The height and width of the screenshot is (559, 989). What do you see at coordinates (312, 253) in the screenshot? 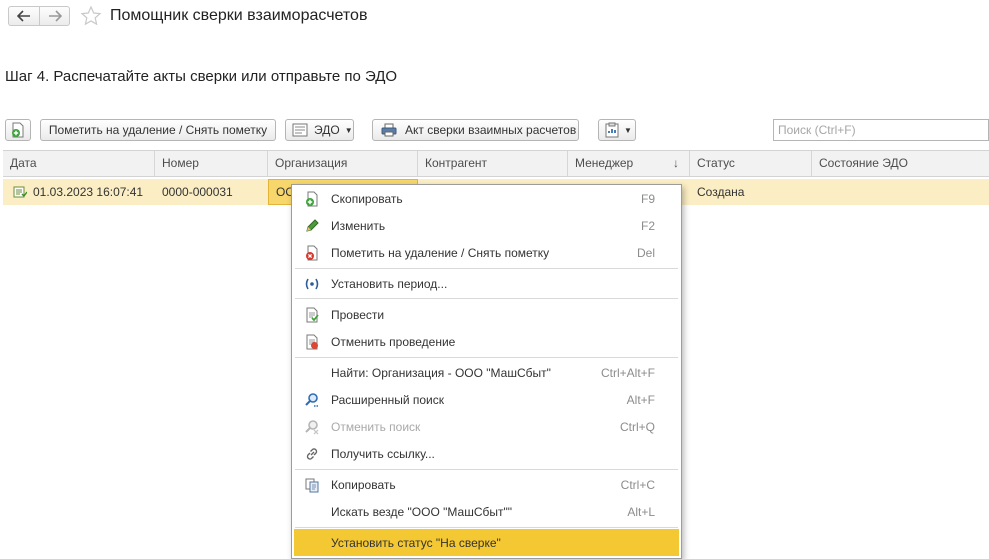
I see `mark-delete-icon` at bounding box center [312, 253].